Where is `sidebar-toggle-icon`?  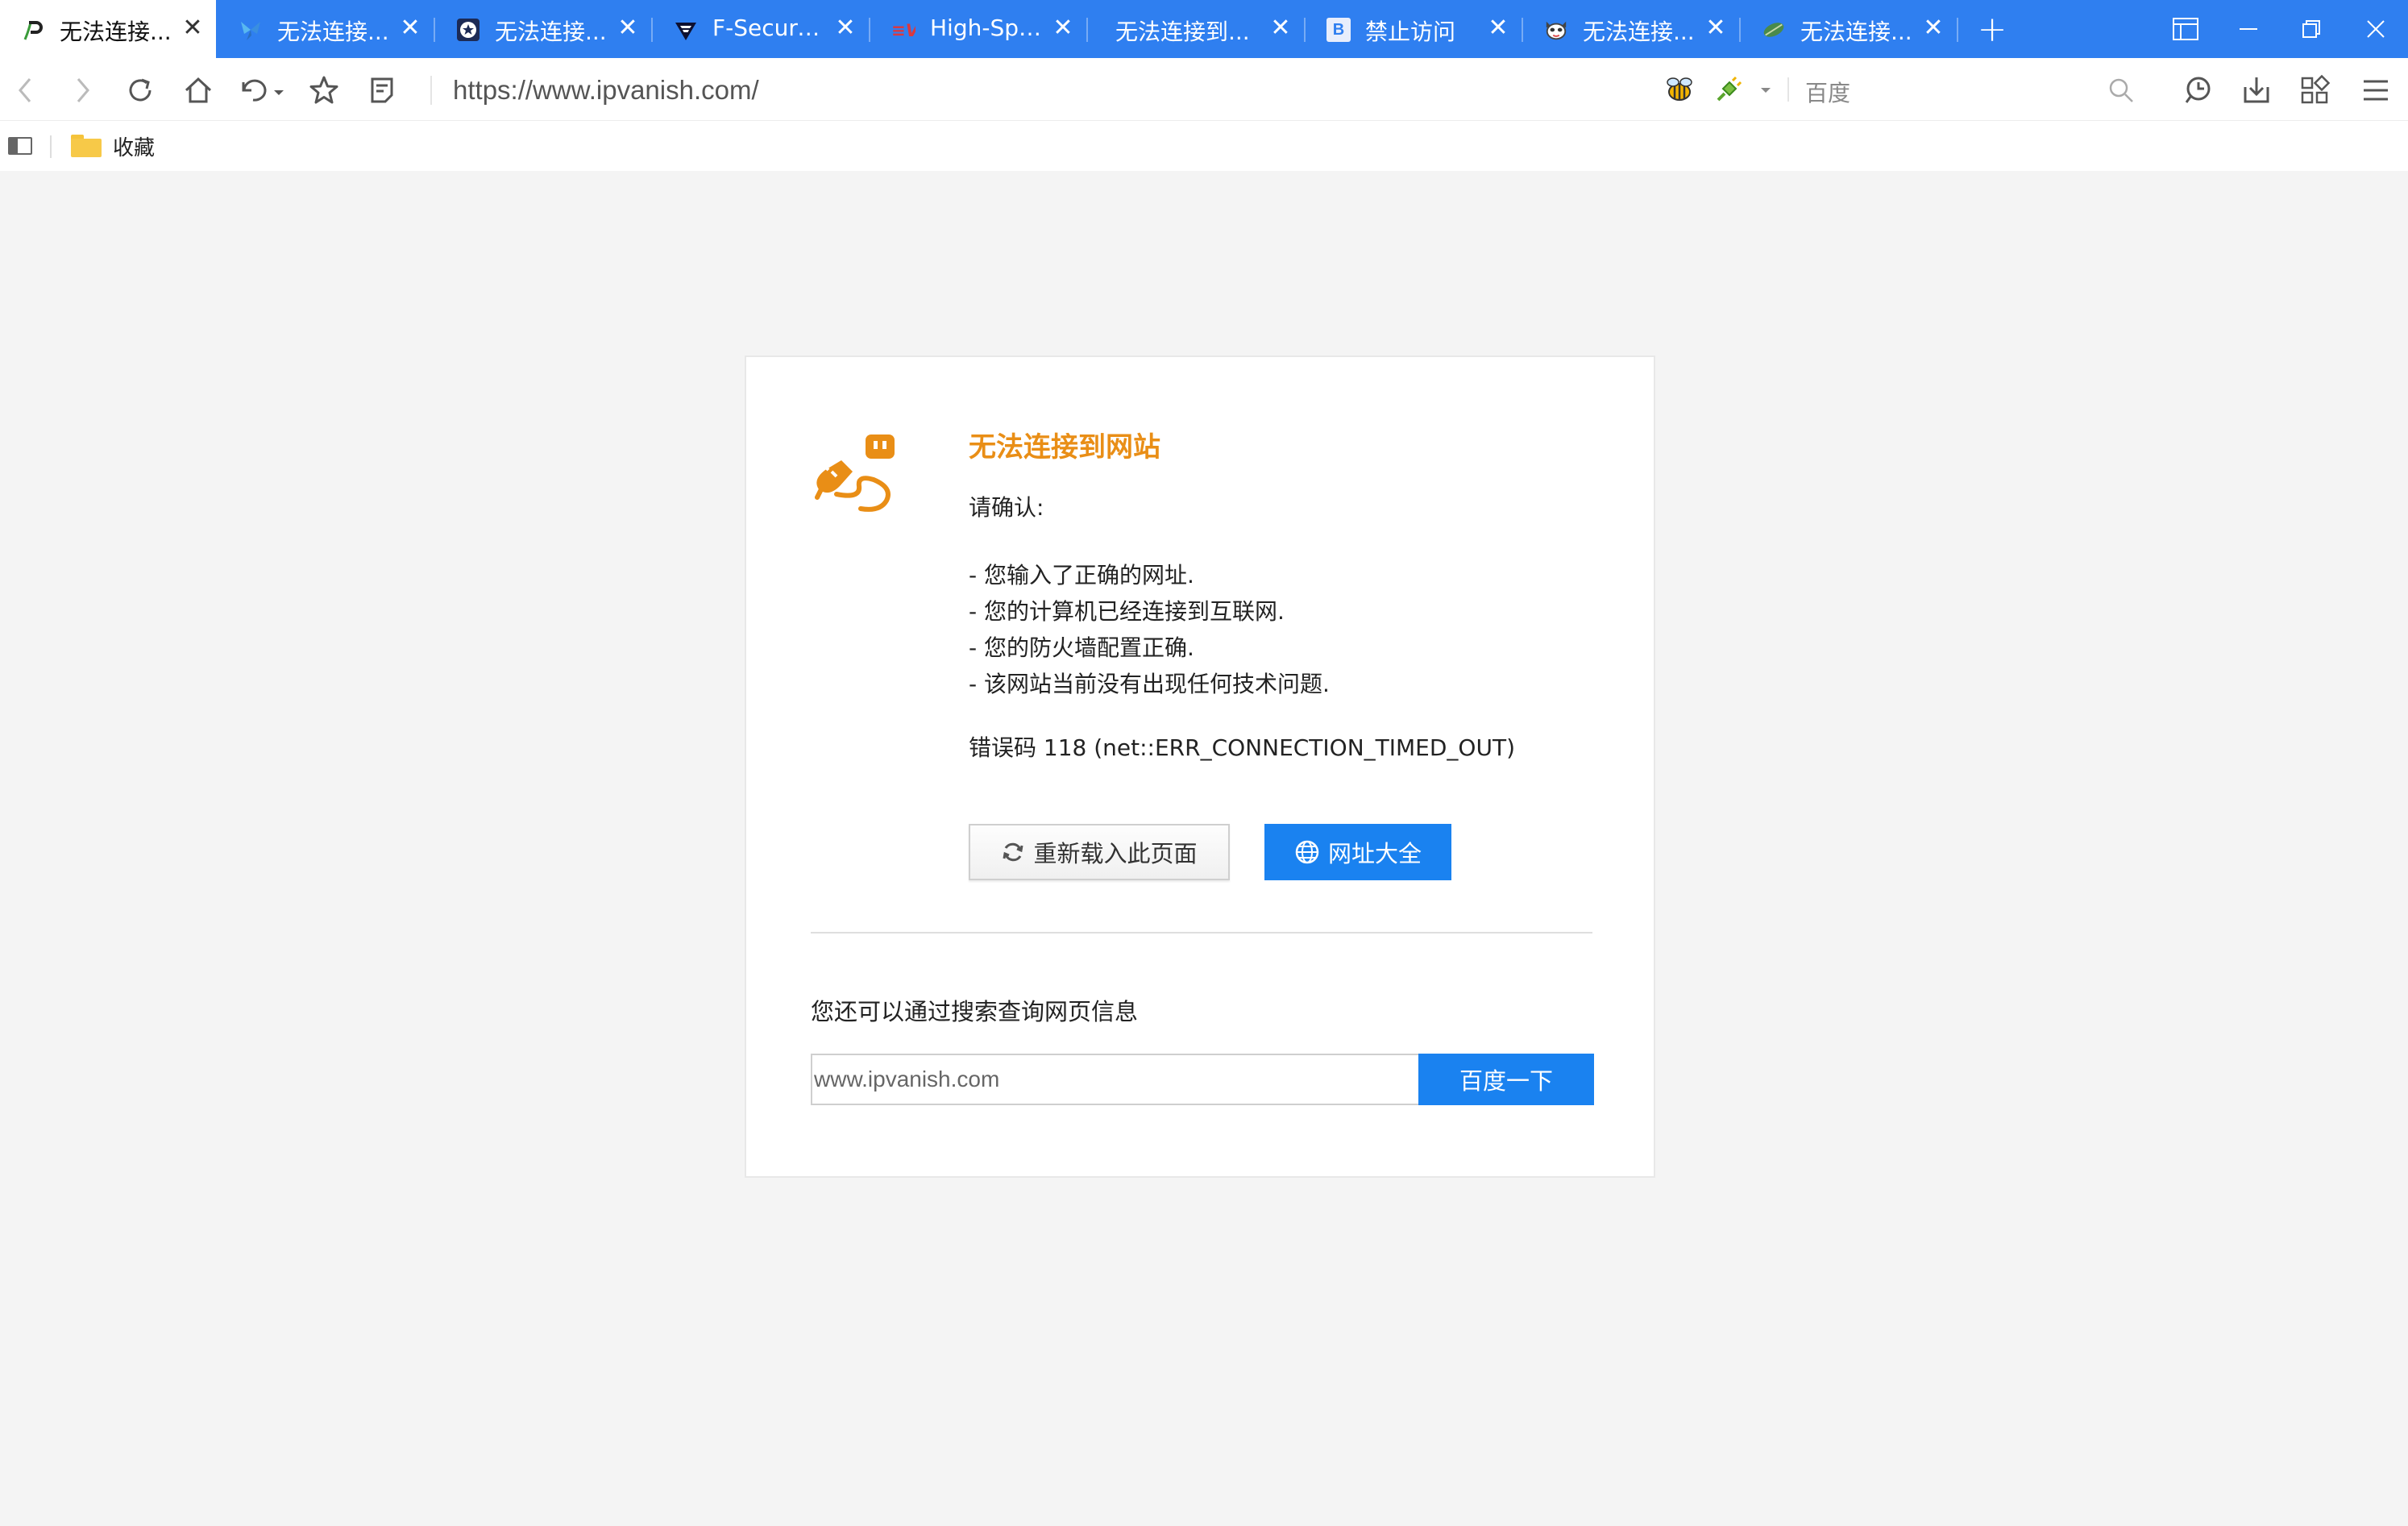
sidebar-toggle-icon is located at coordinates (20, 146).